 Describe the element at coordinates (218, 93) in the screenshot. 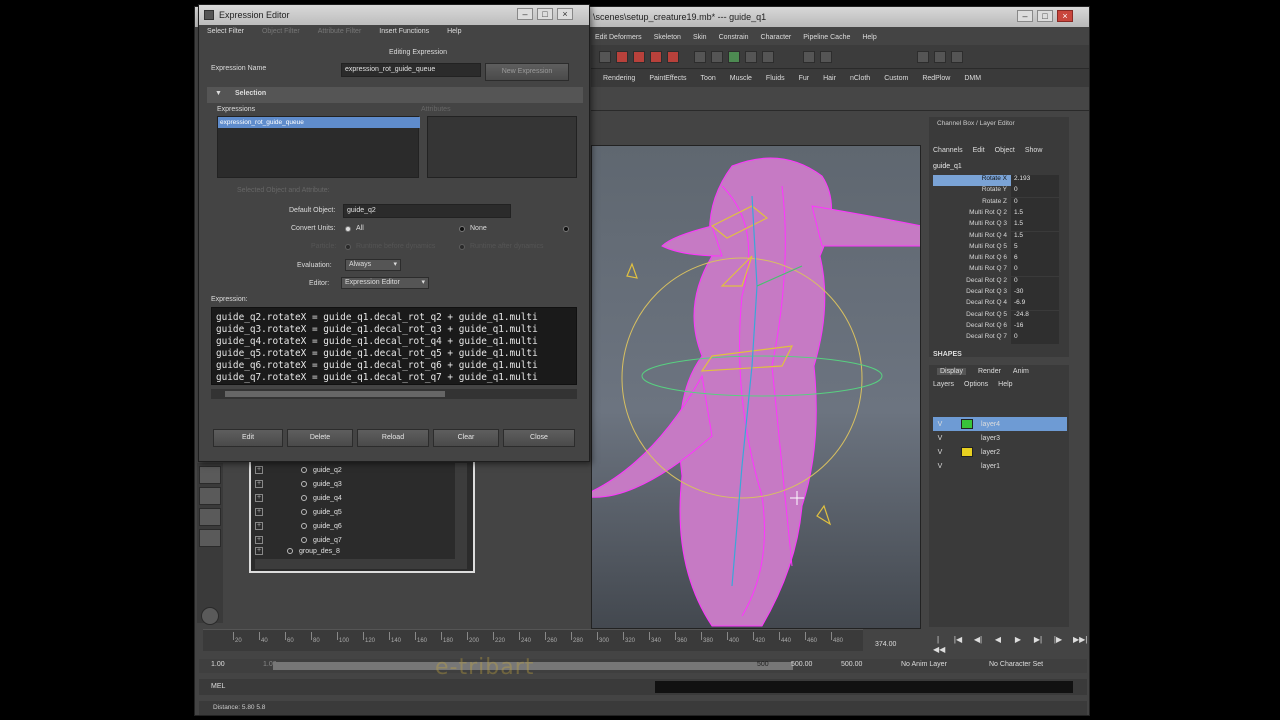

I see `collapse-arrow-icon: ▼` at that location.